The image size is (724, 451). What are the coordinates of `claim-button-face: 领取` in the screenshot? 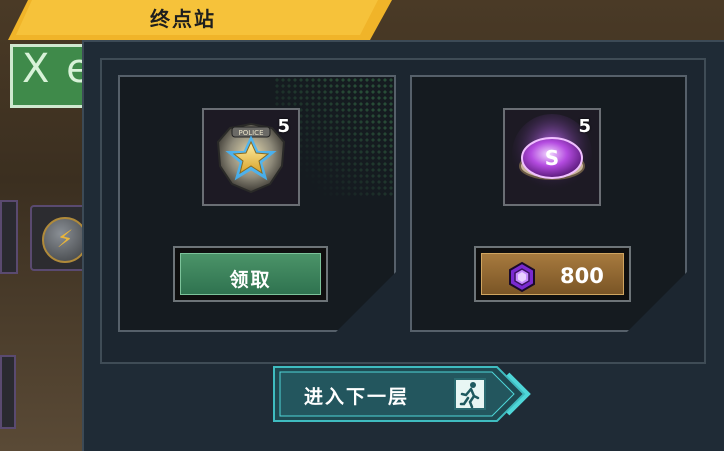 It's located at (250, 274).